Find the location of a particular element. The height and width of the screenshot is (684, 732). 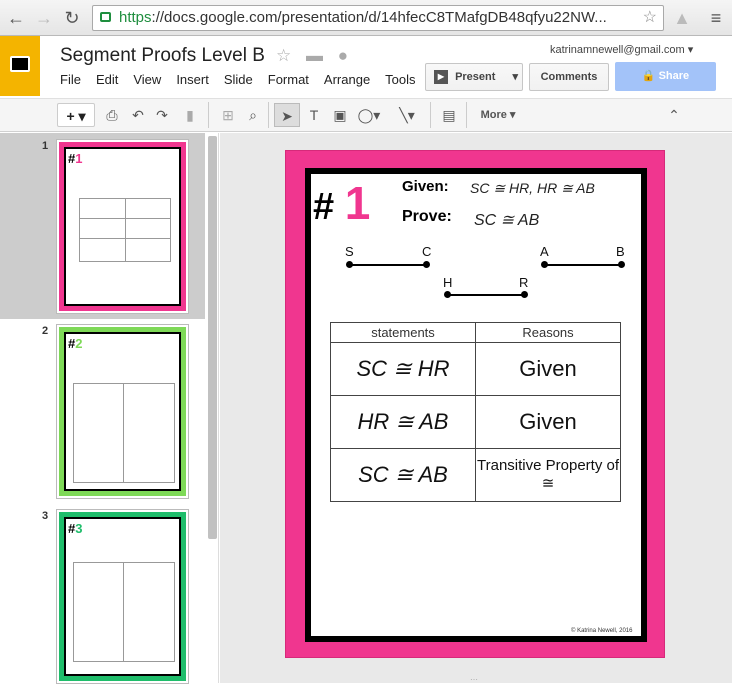

point-a-label: A is located at coordinates (544, 251).